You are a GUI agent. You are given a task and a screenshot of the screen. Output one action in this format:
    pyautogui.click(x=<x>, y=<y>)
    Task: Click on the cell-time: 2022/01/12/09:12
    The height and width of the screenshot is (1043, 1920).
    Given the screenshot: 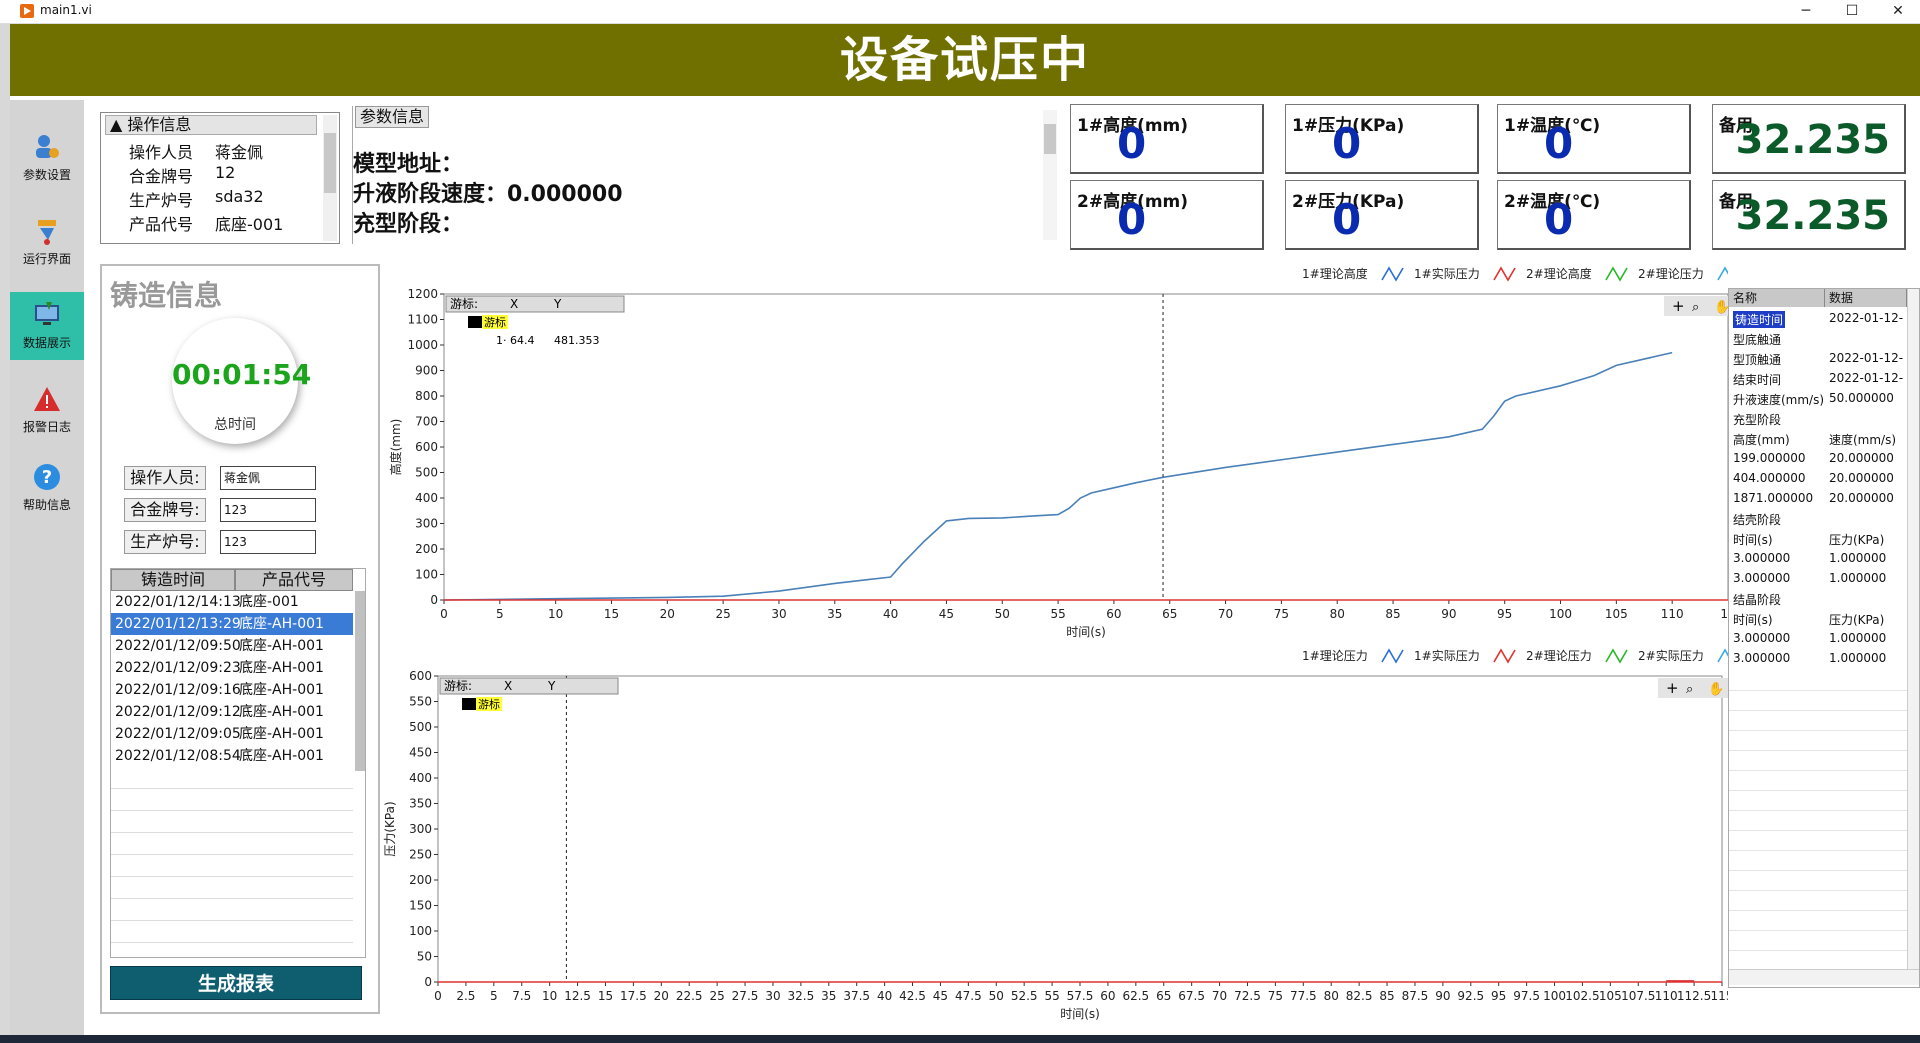 What is the action you would take?
    pyautogui.click(x=178, y=712)
    